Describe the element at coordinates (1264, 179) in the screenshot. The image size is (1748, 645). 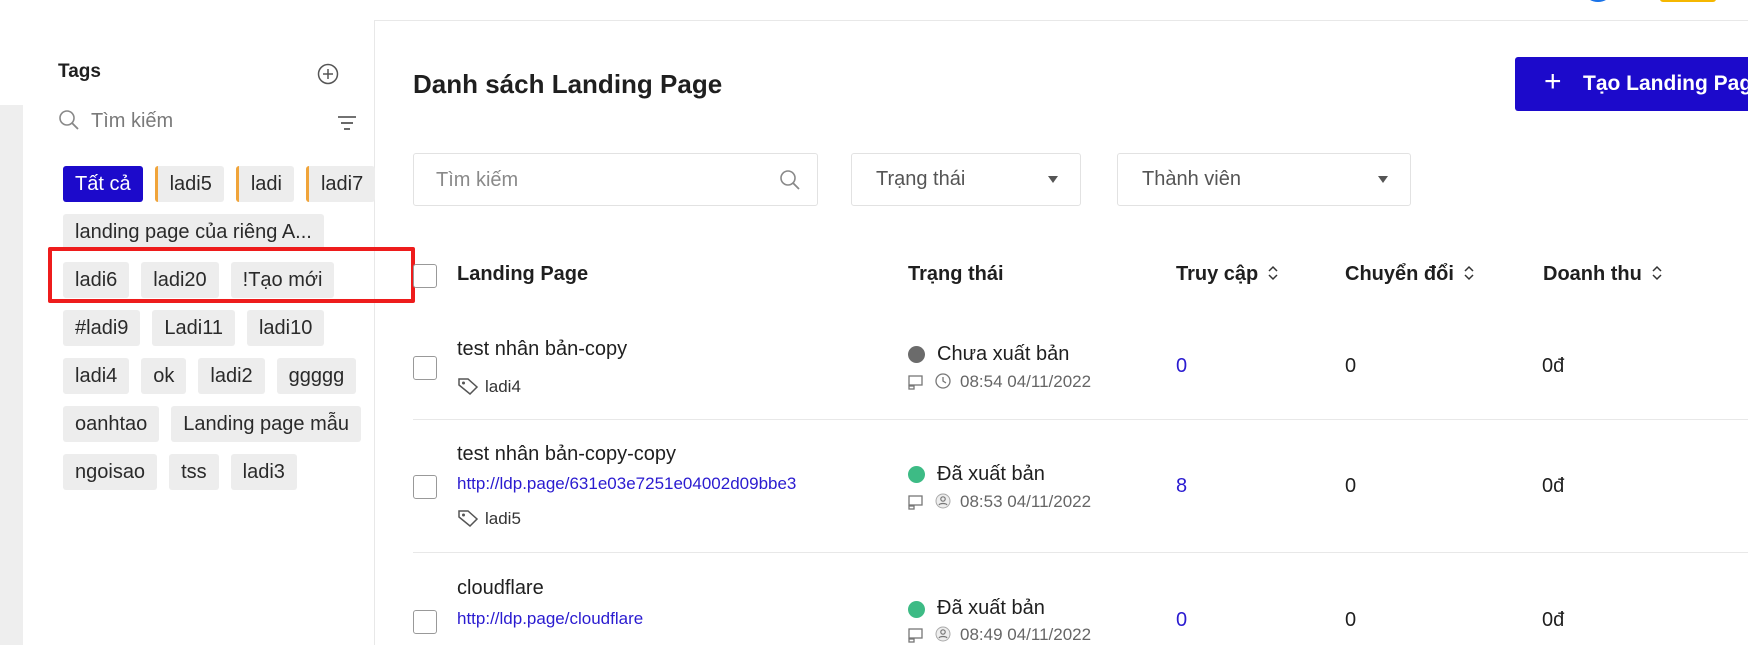
I see `member-filter-select: Thành viên` at that location.